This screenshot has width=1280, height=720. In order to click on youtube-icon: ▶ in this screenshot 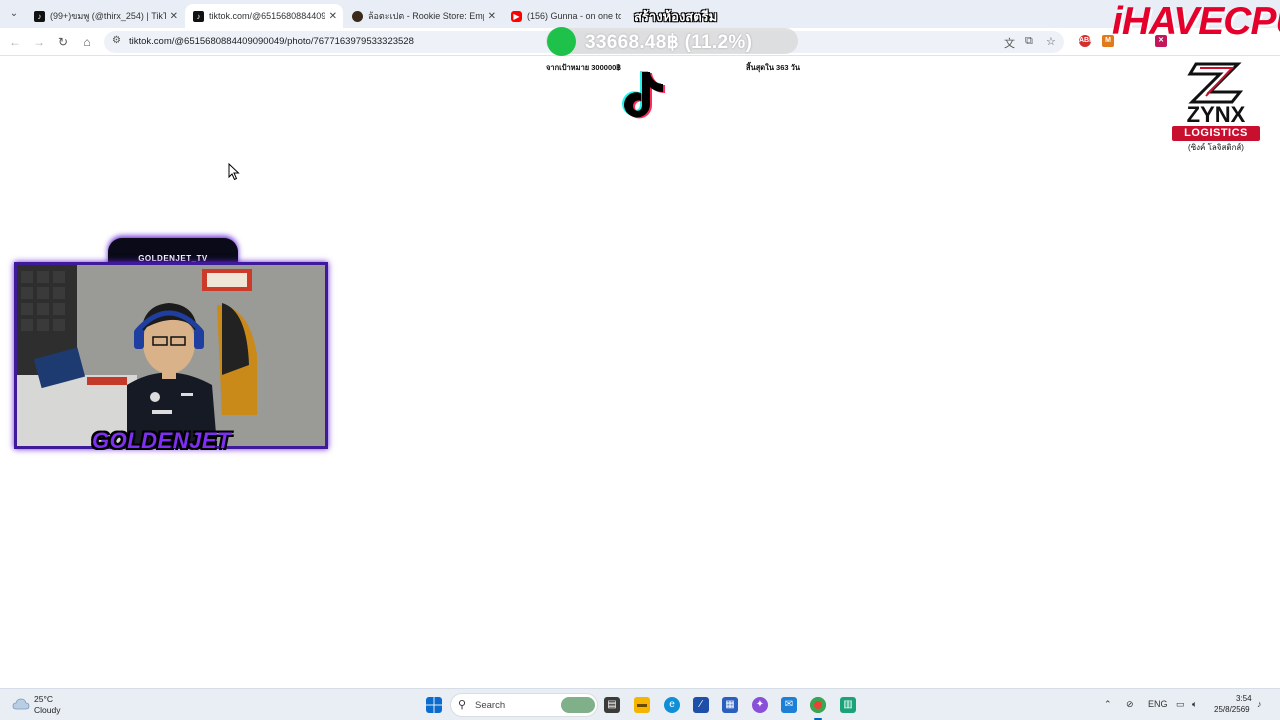, I will do `click(516, 16)`.